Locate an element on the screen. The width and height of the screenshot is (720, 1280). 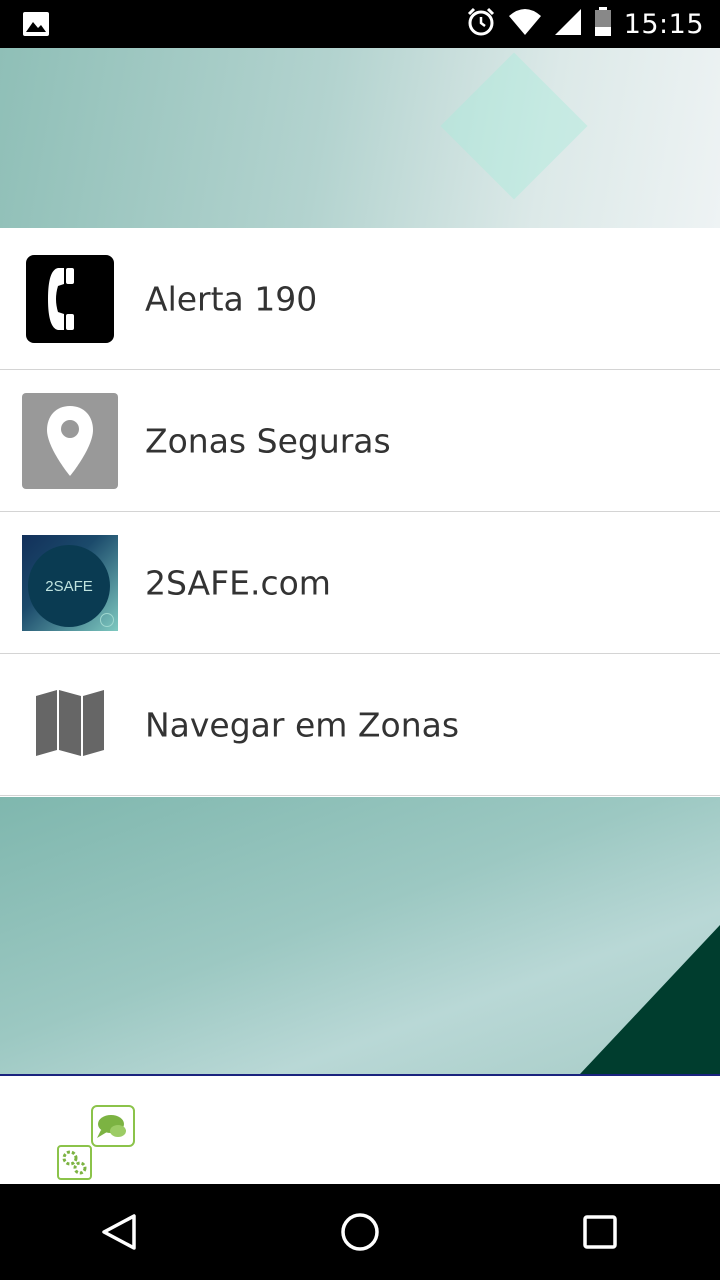
wifi-icon is located at coordinates (525, 24).